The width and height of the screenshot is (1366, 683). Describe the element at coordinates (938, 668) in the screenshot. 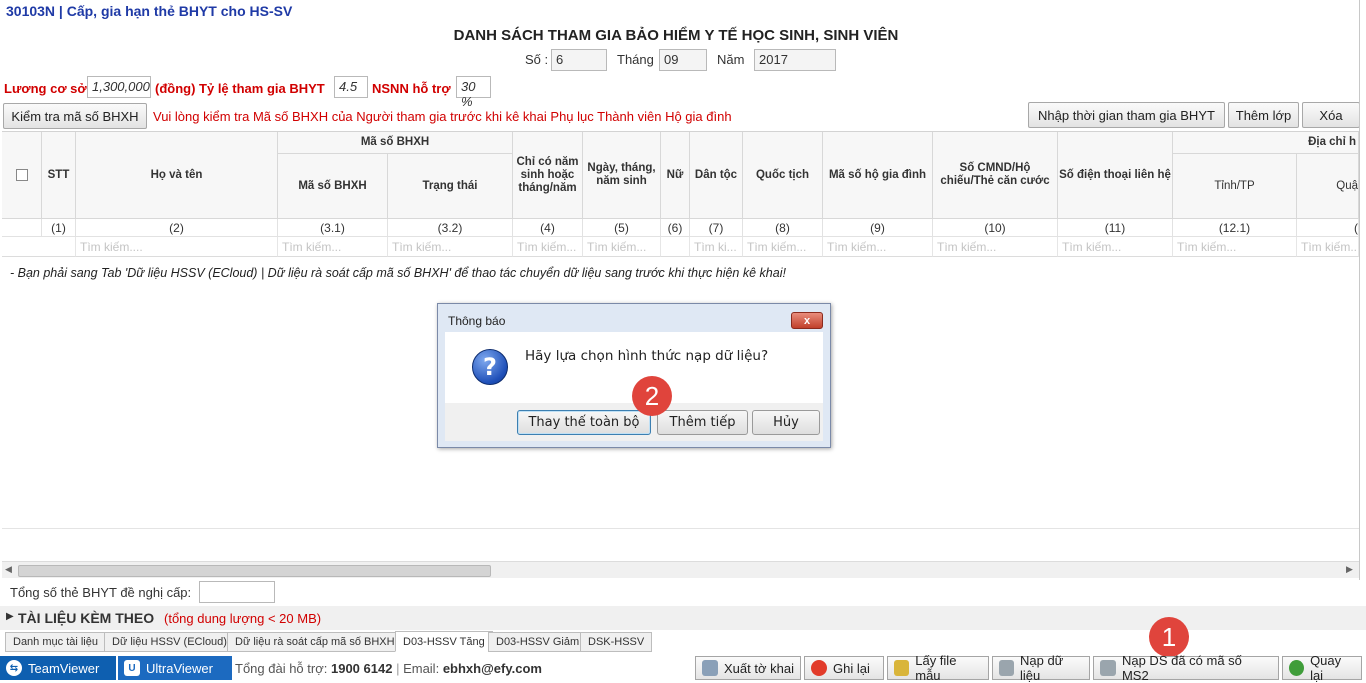

I see `template-button: Lấy file mẫu` at that location.